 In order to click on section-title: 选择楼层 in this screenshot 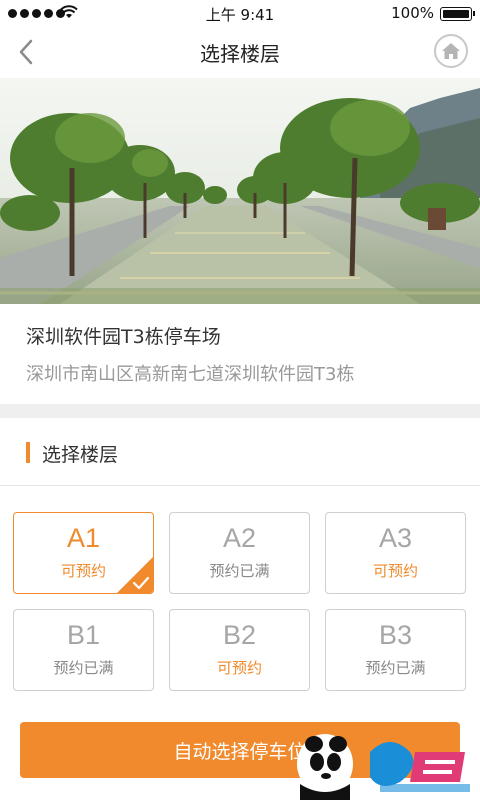, I will do `click(80, 455)`.